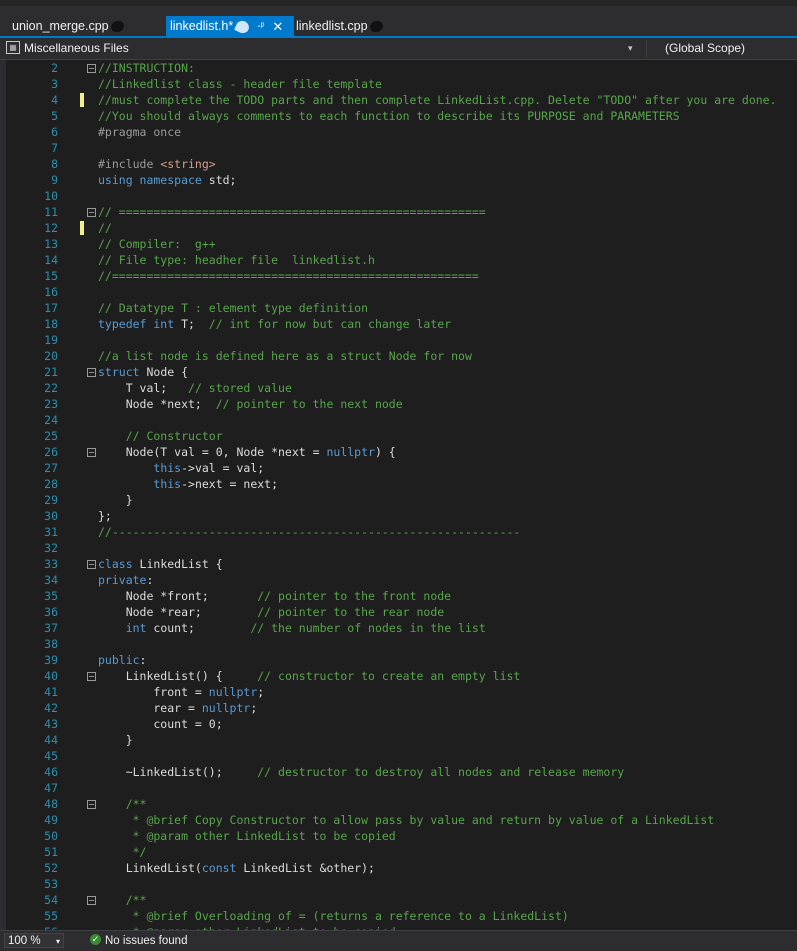  Describe the element at coordinates (398, 868) in the screenshot. I see `code-line: 52 LinkedList(const LinkedList &other);` at that location.